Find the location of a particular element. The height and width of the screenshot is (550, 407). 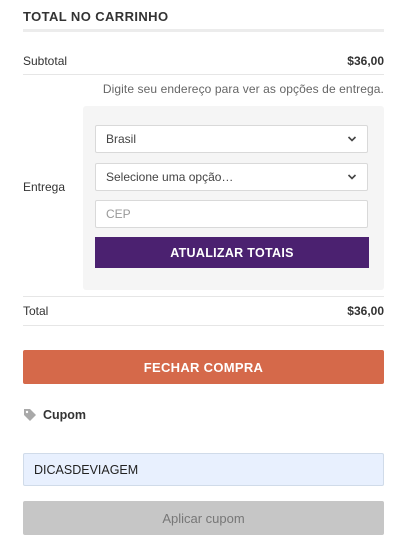

cart-totals-heading: TOTAL NO CARRINHO is located at coordinates (96, 16).